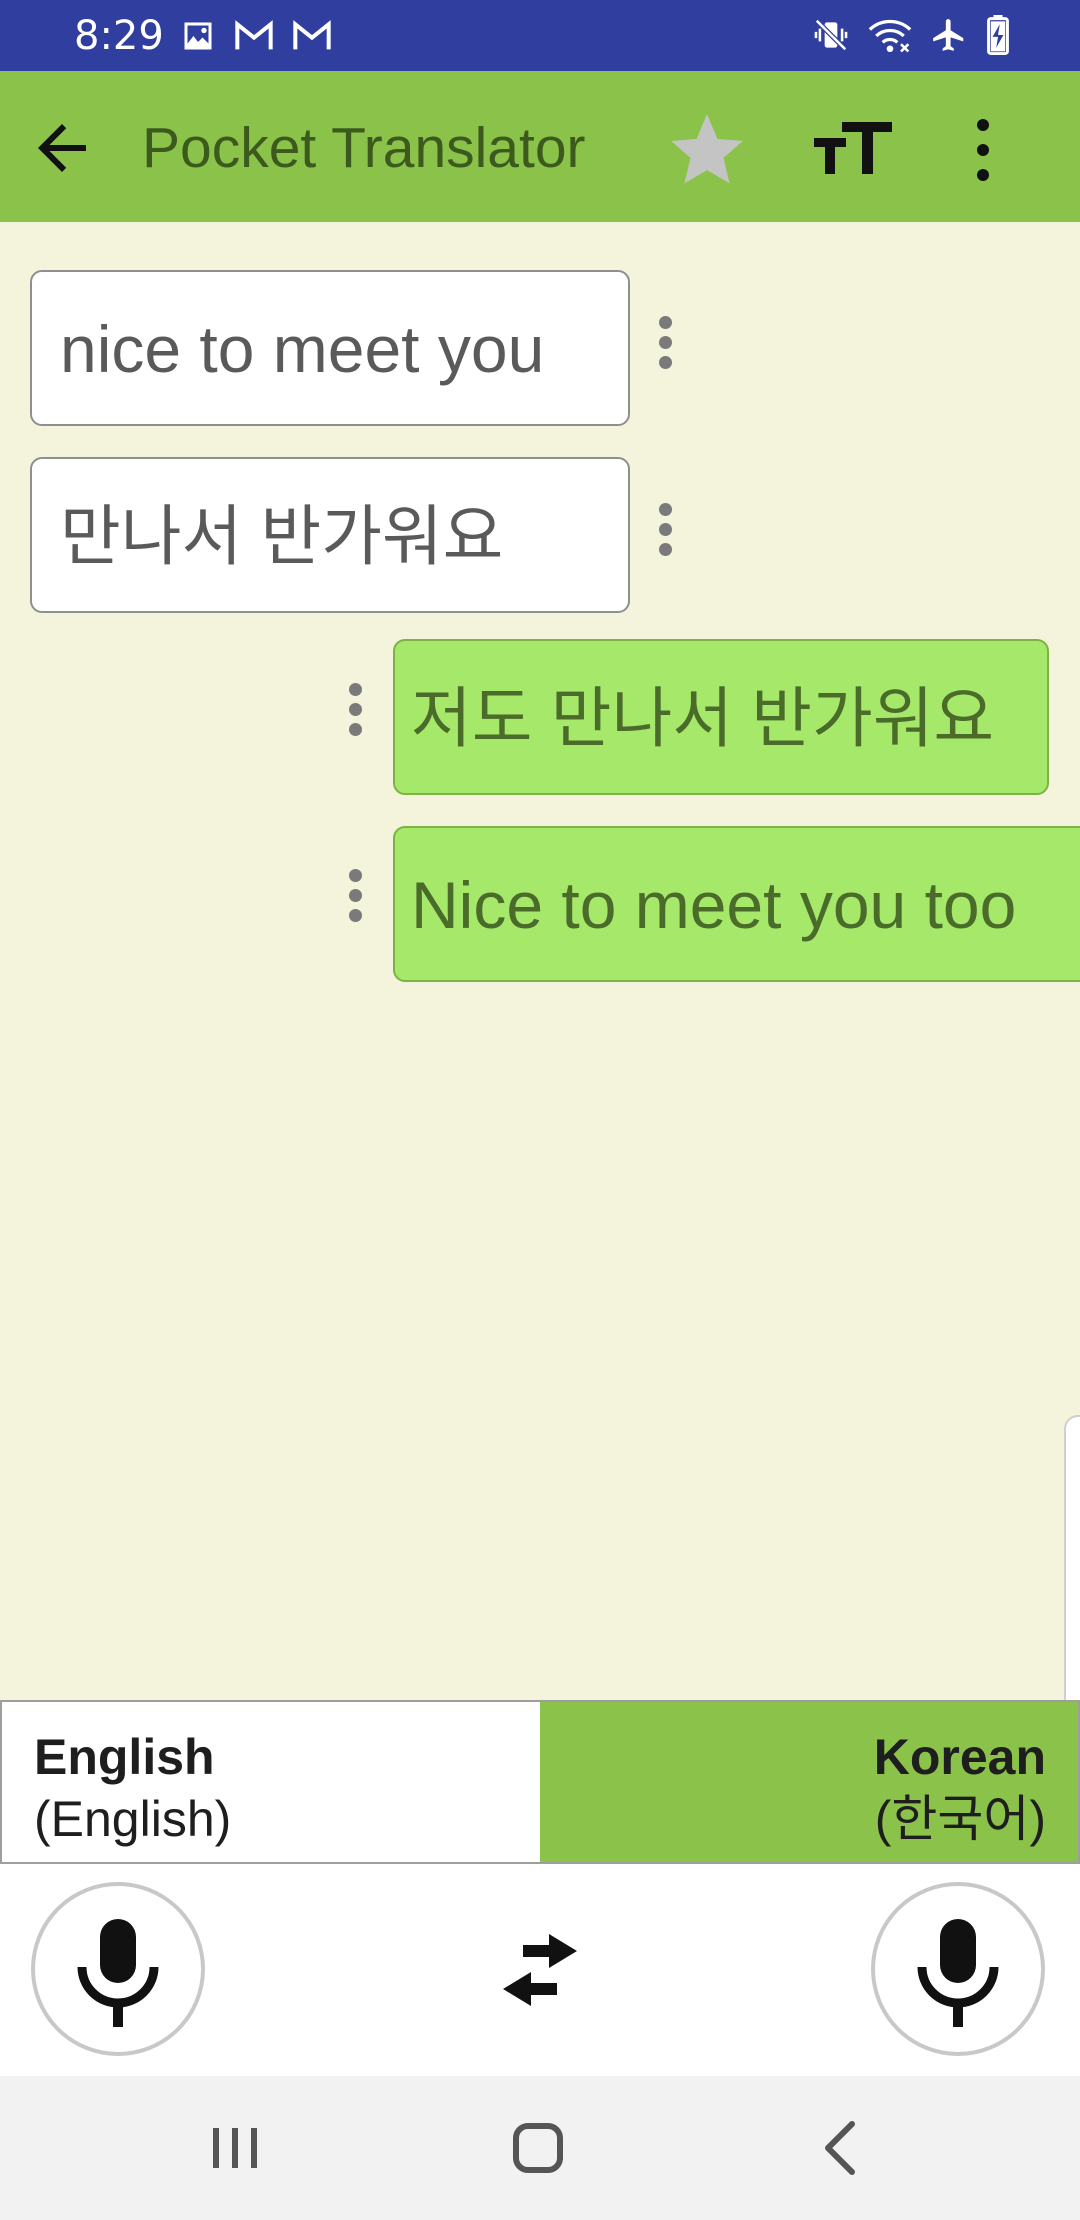  What do you see at coordinates (330, 535) in the screenshot?
I see `message-bubble-incoming: 만나서 반가워요` at bounding box center [330, 535].